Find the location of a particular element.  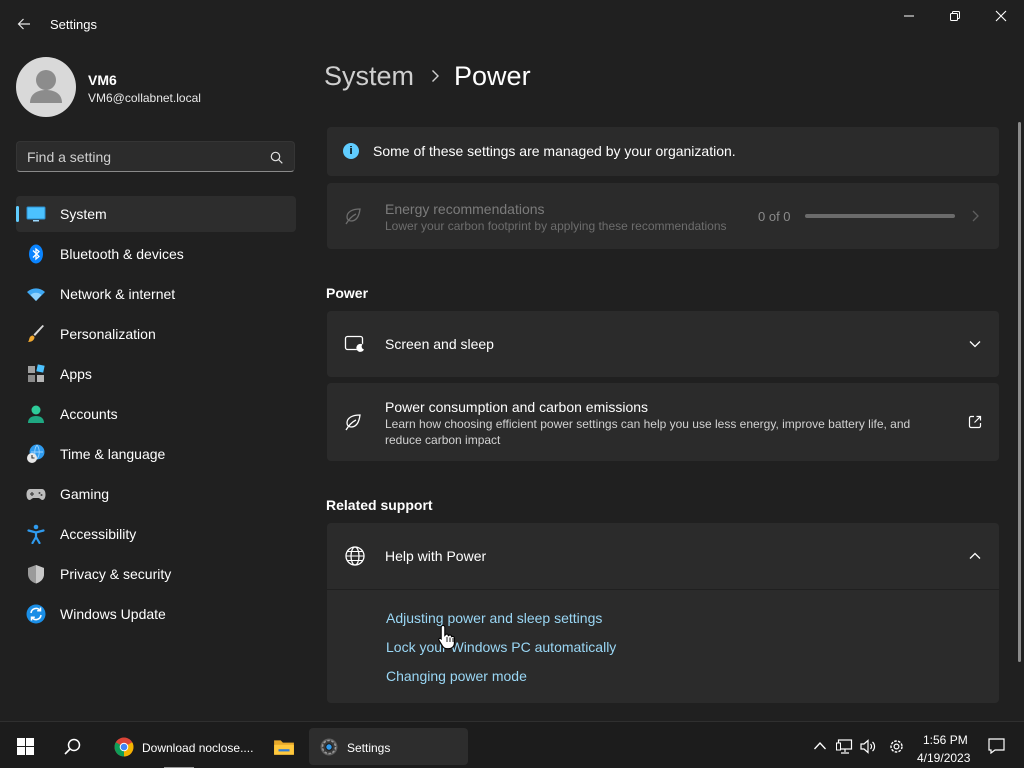

power-consumption-title: Power consumption and carbon emissions is located at coordinates (517, 407).